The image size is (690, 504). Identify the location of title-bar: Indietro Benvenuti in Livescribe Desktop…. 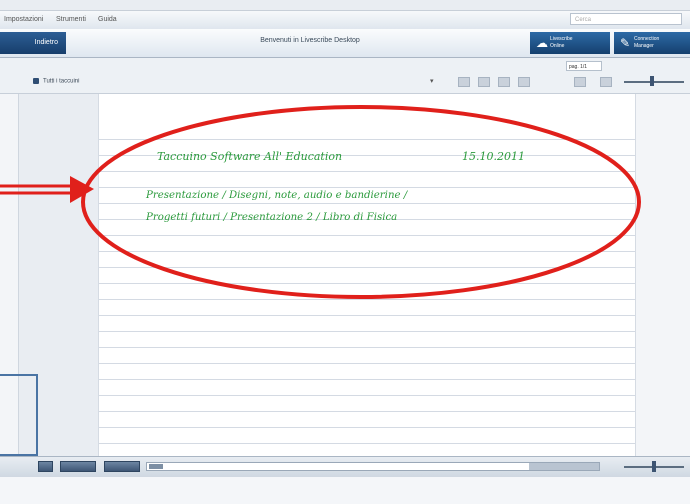
(345, 43).